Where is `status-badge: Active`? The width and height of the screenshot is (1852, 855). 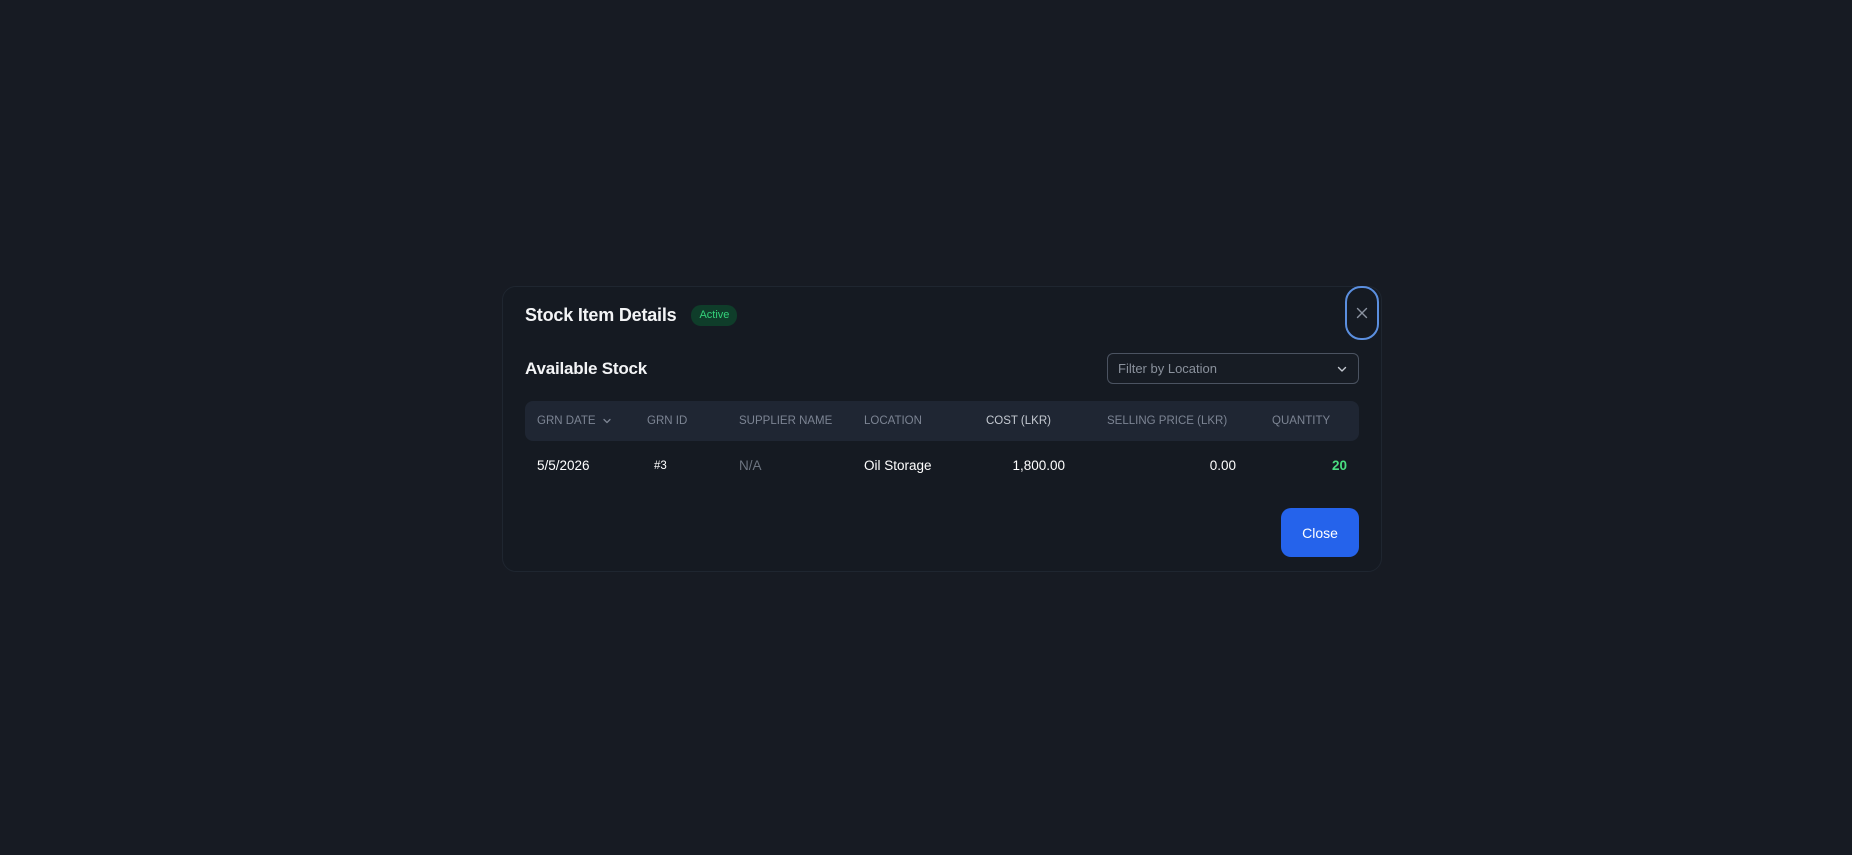 status-badge: Active is located at coordinates (714, 315).